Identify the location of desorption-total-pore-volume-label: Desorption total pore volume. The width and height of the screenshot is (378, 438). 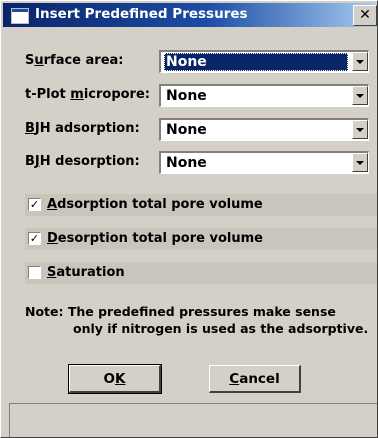
(155, 238).